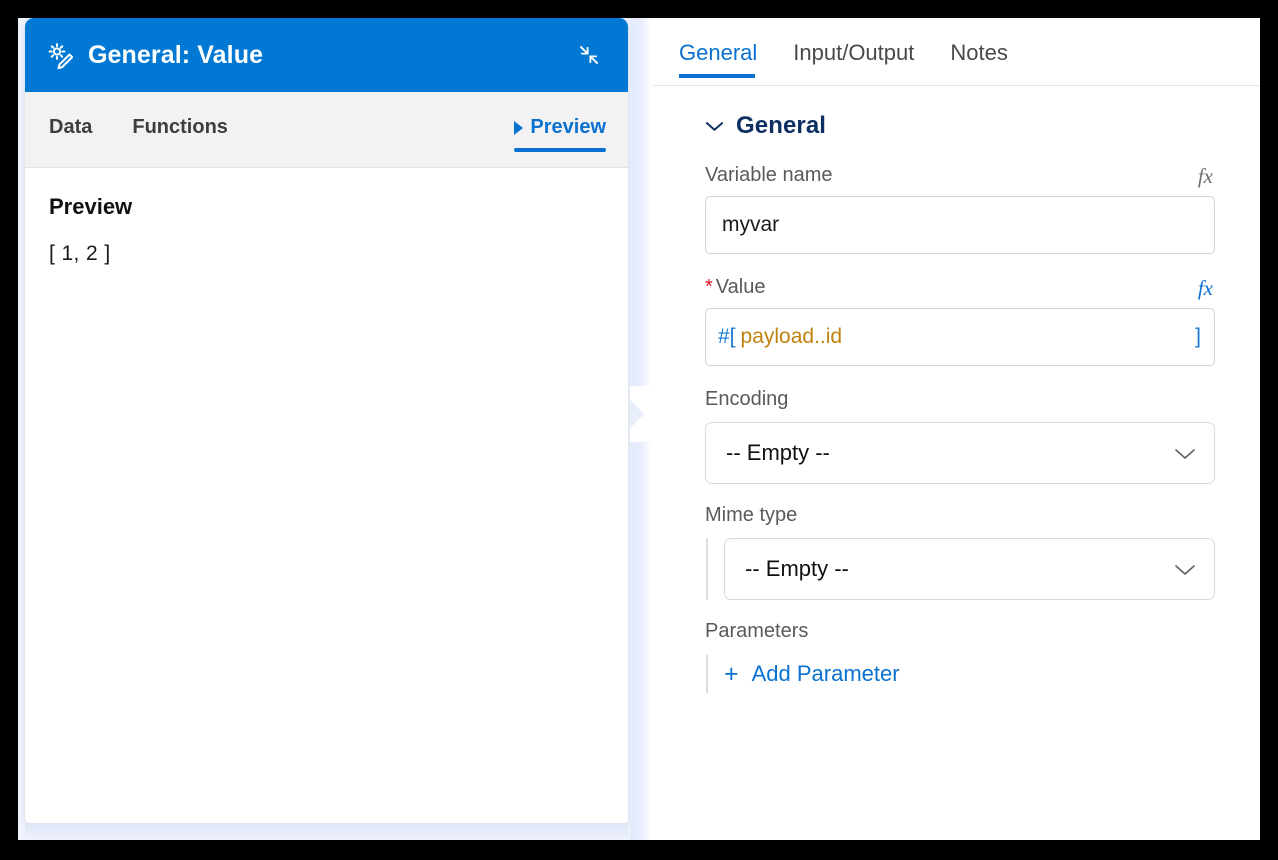 This screenshot has height=860, width=1278. I want to click on encoding-selected-value: -- Empty --, so click(778, 452).